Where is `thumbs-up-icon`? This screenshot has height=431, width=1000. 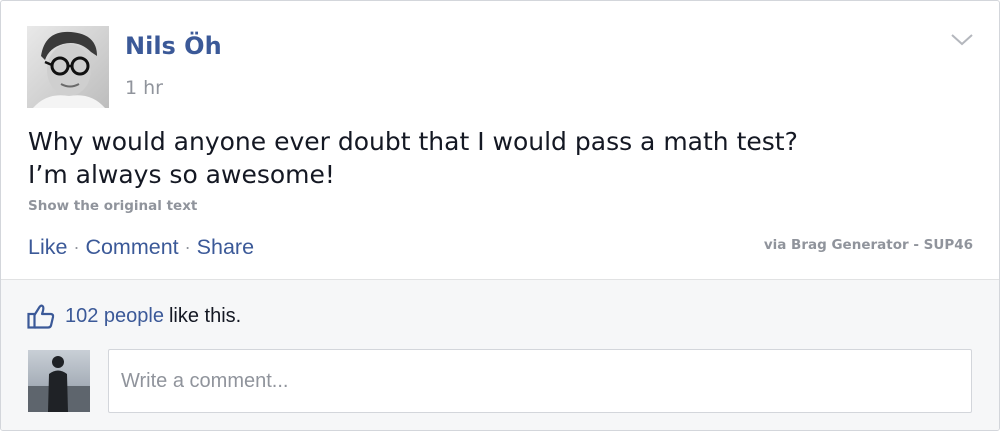
thumbs-up-icon is located at coordinates (41, 316).